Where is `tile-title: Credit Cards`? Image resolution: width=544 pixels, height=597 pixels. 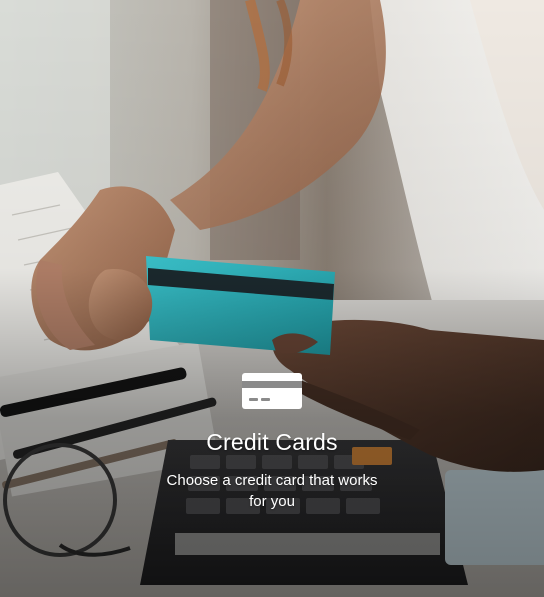
tile-title: Credit Cards is located at coordinates (272, 442).